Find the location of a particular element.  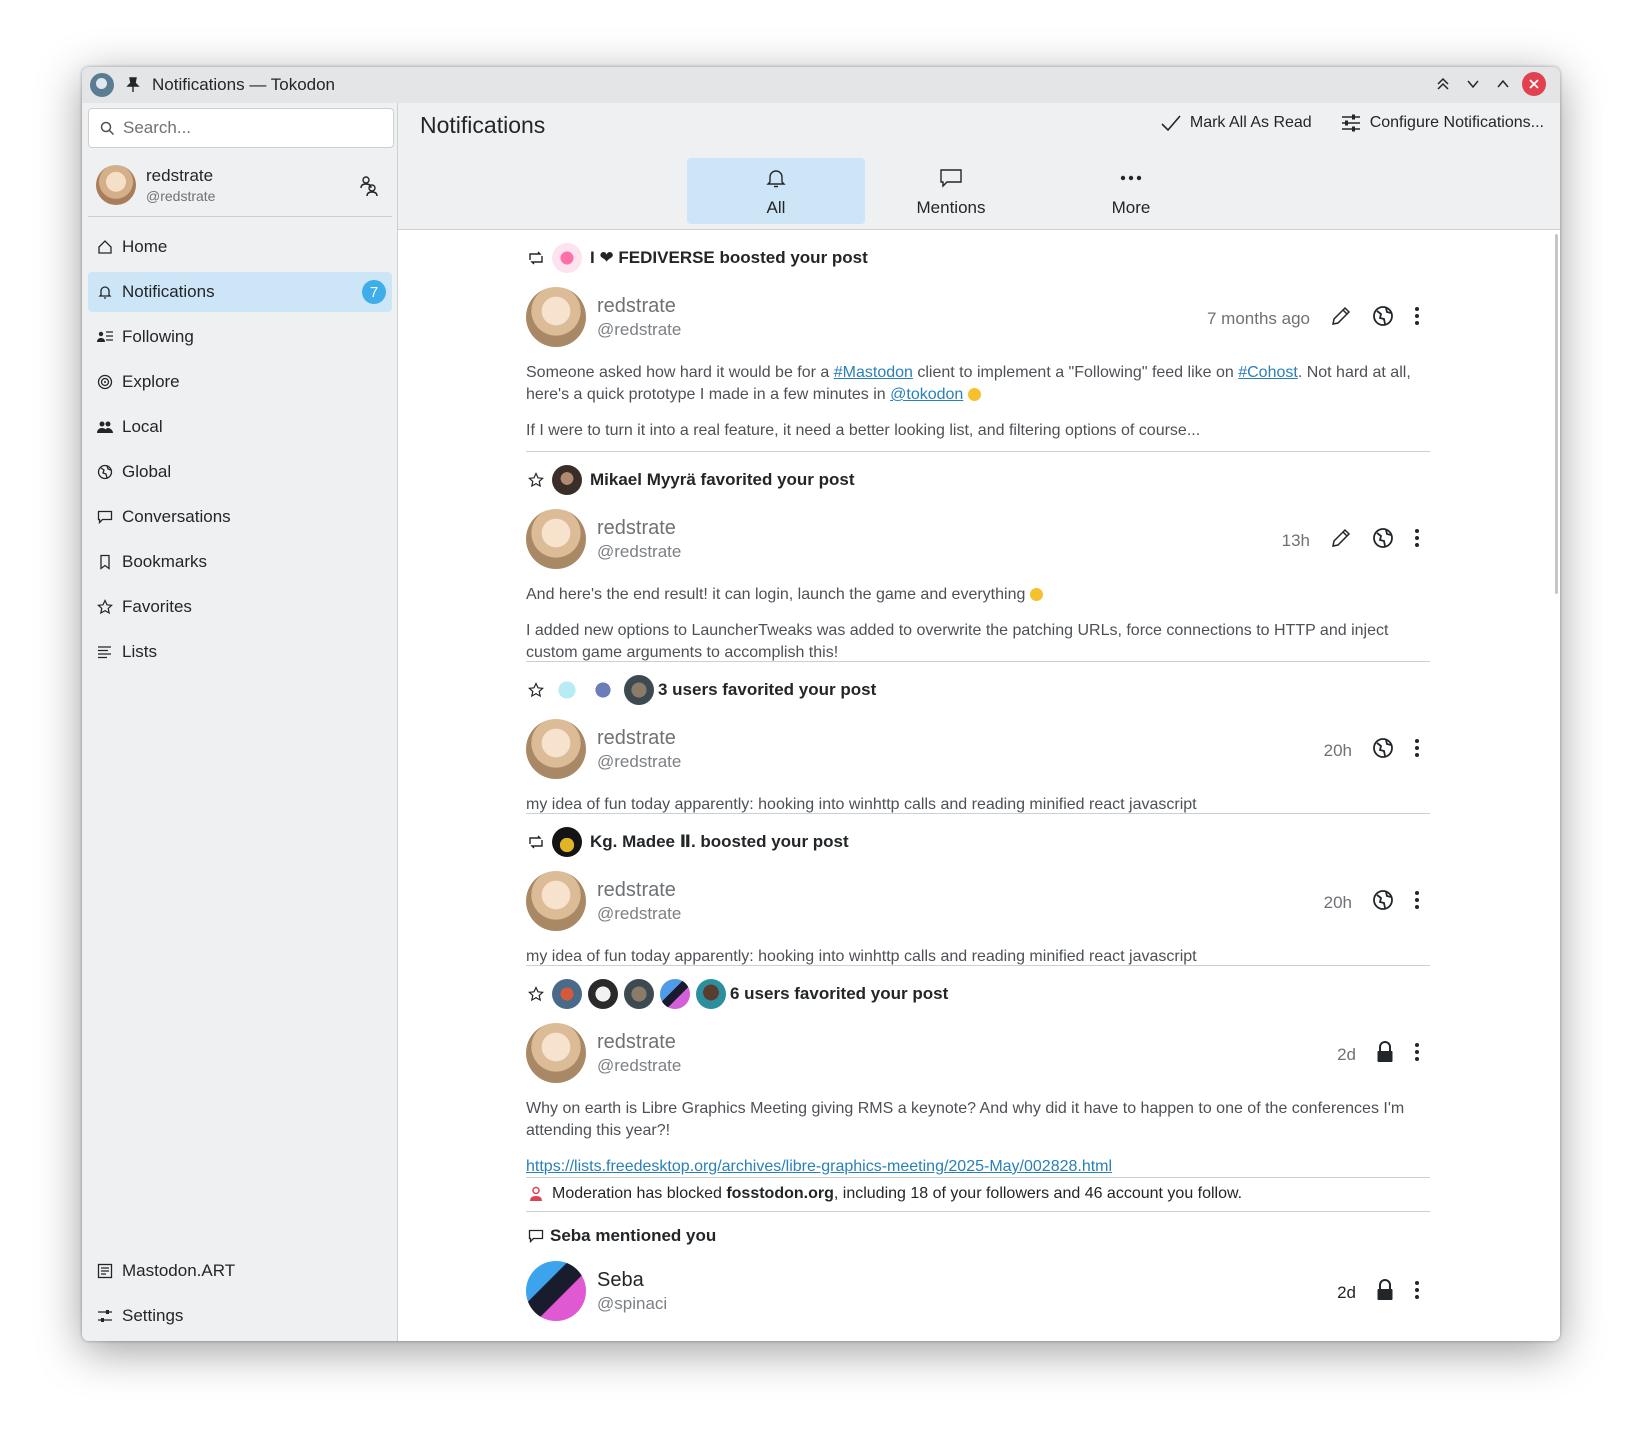

home-icon is located at coordinates (105, 247).